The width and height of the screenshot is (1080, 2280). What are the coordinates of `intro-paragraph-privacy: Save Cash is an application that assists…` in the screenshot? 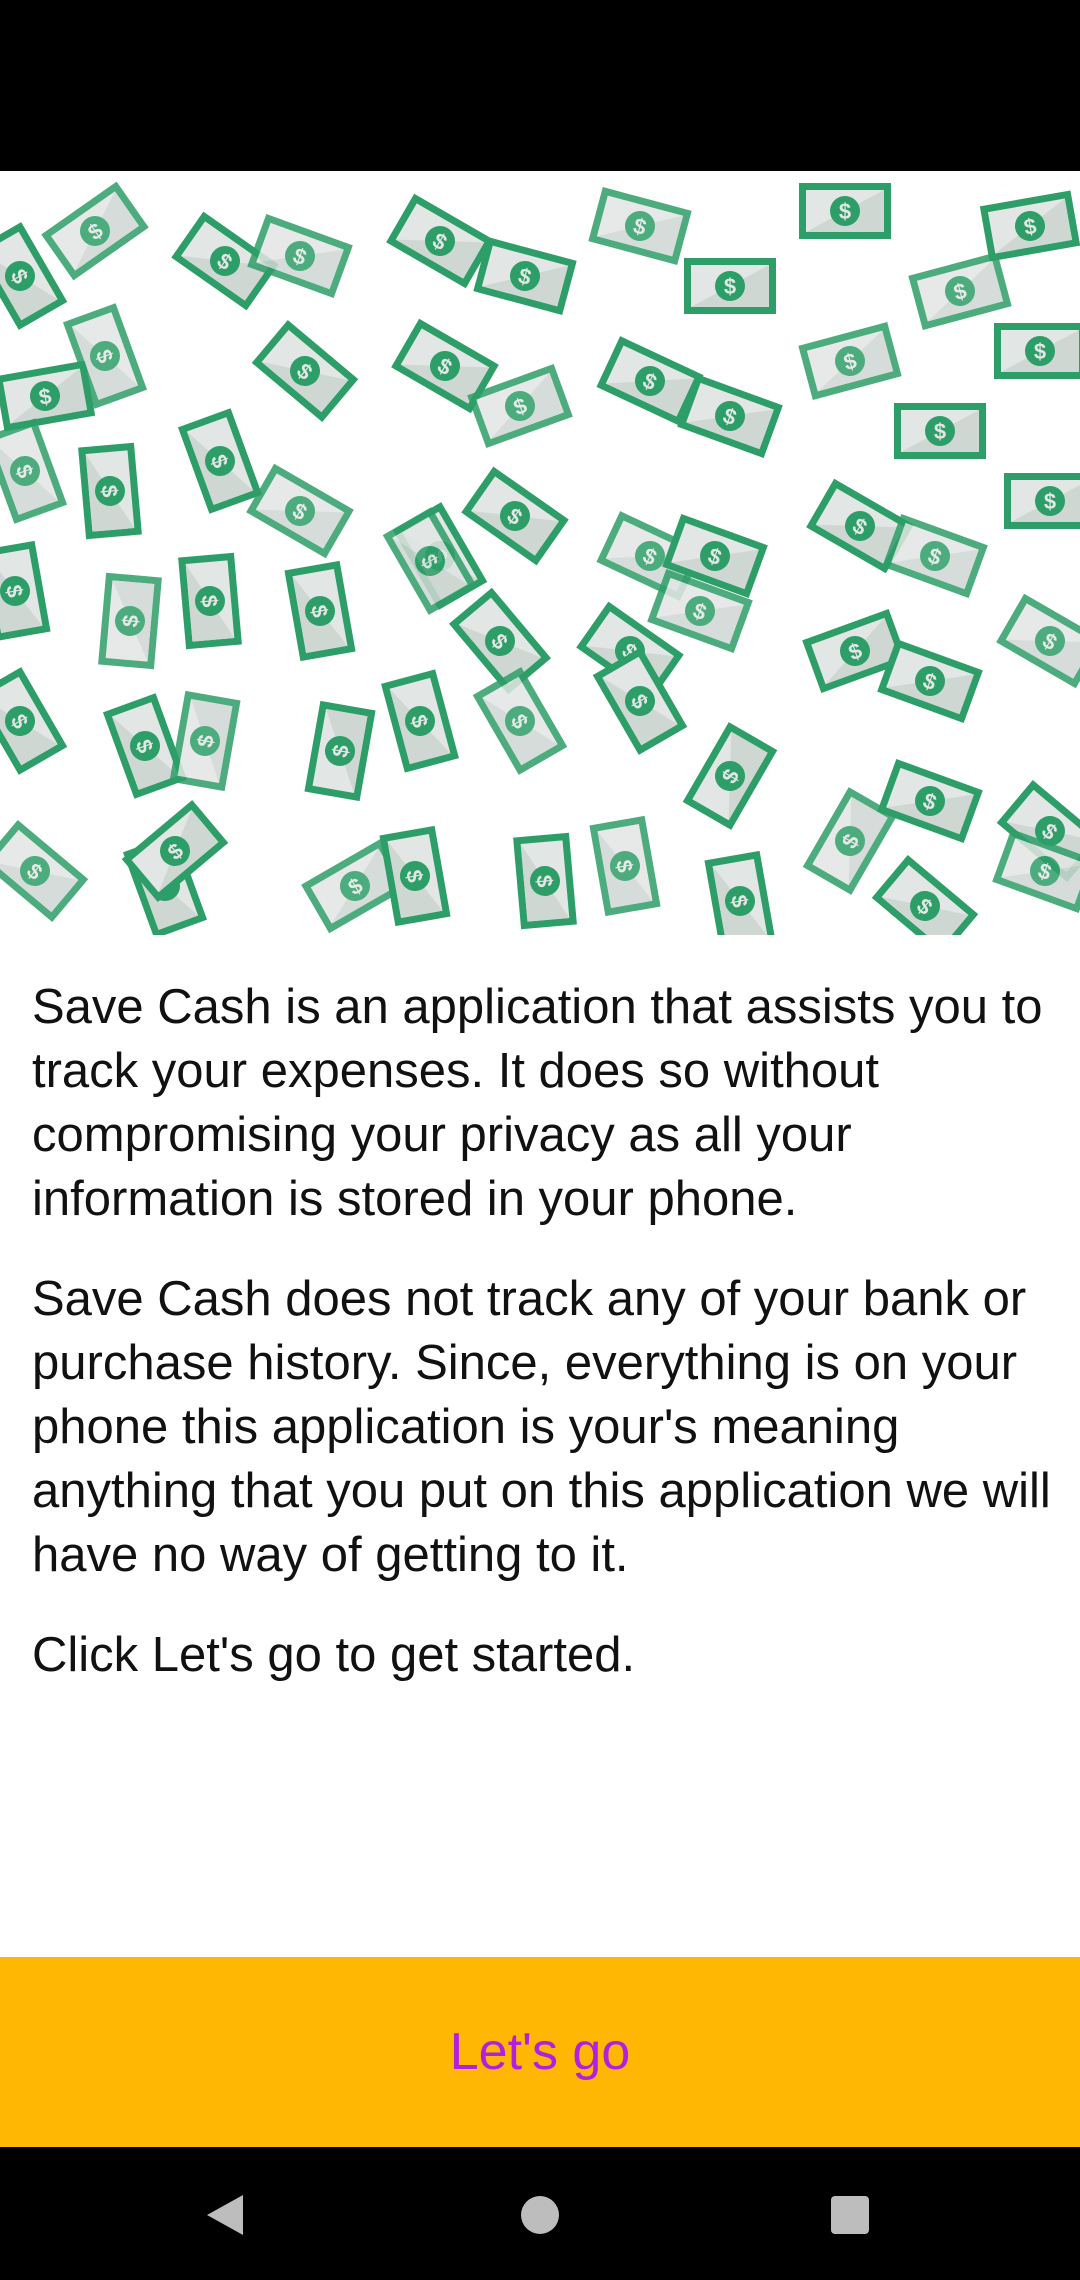 It's located at (537, 1103).